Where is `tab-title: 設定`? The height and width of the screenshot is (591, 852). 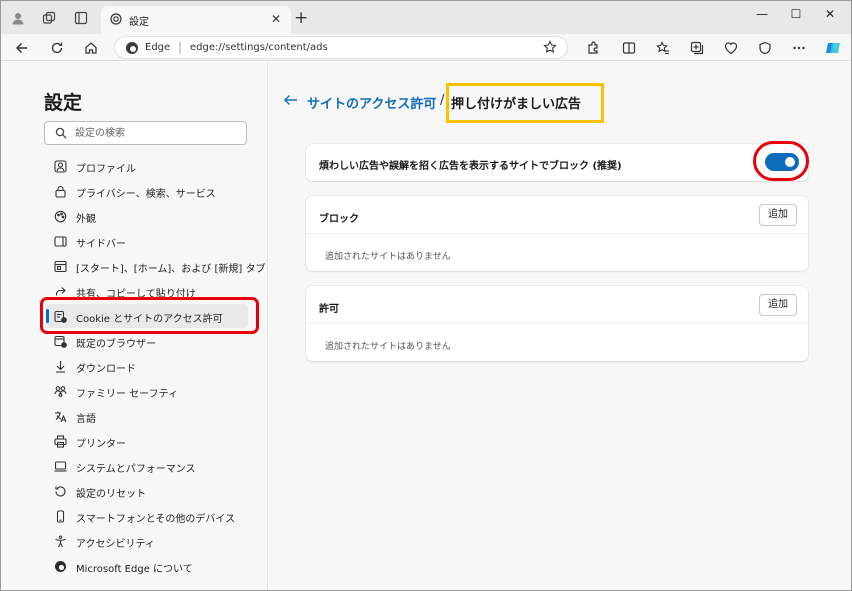 tab-title: 設定 is located at coordinates (139, 22).